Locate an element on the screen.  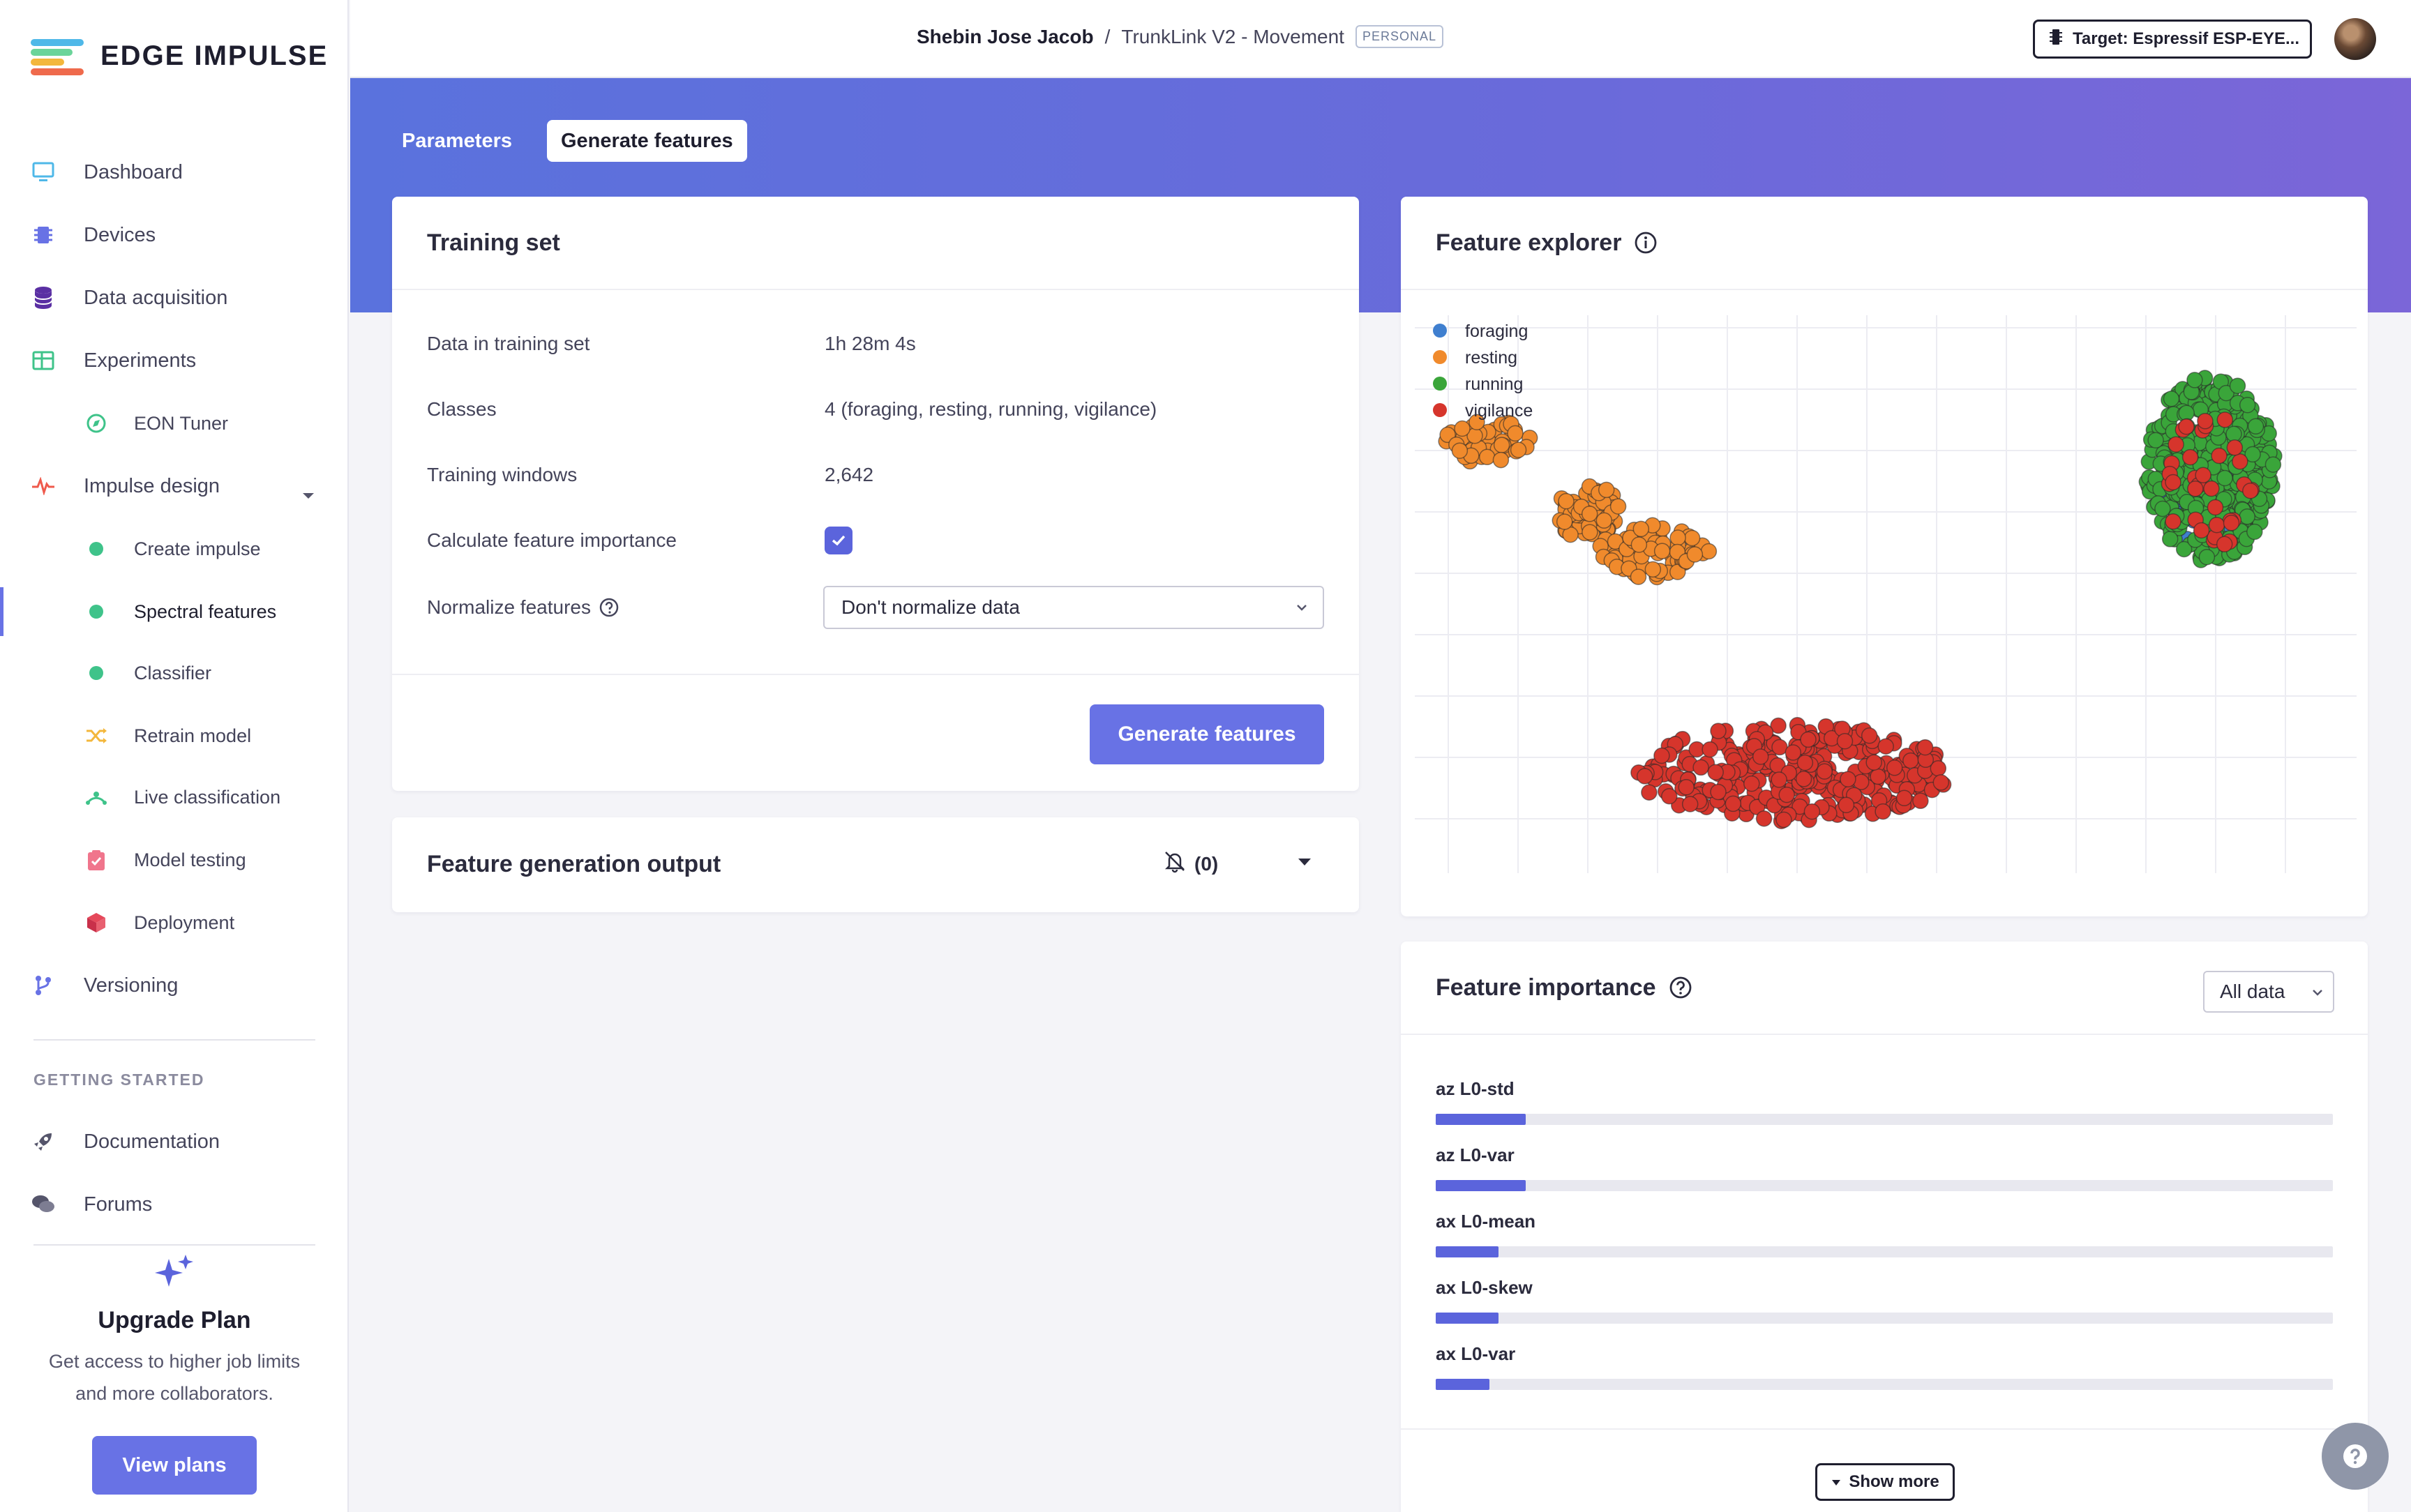
info-icon is located at coordinates (1646, 243).